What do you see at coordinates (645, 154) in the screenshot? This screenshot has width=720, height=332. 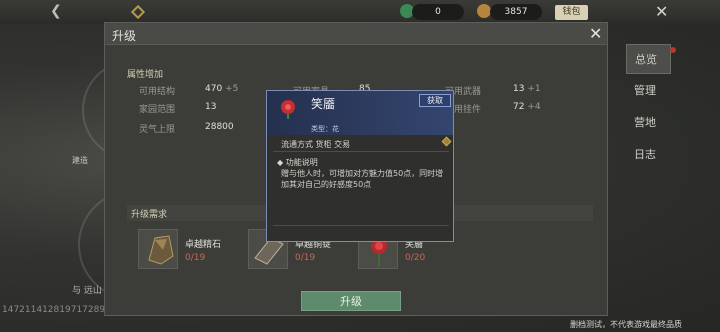 I see `side-item-label: 日志` at bounding box center [645, 154].